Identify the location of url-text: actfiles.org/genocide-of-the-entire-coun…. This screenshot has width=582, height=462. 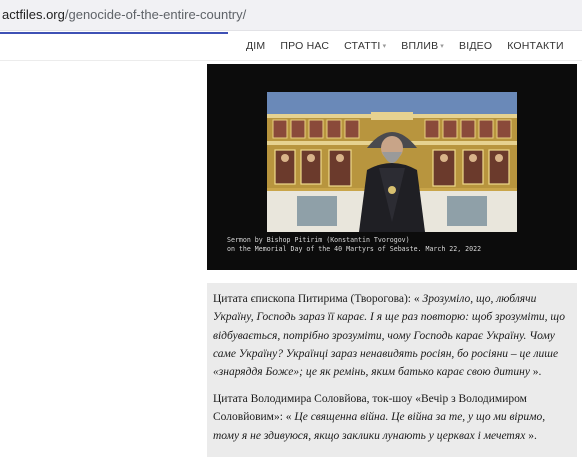
(124, 14).